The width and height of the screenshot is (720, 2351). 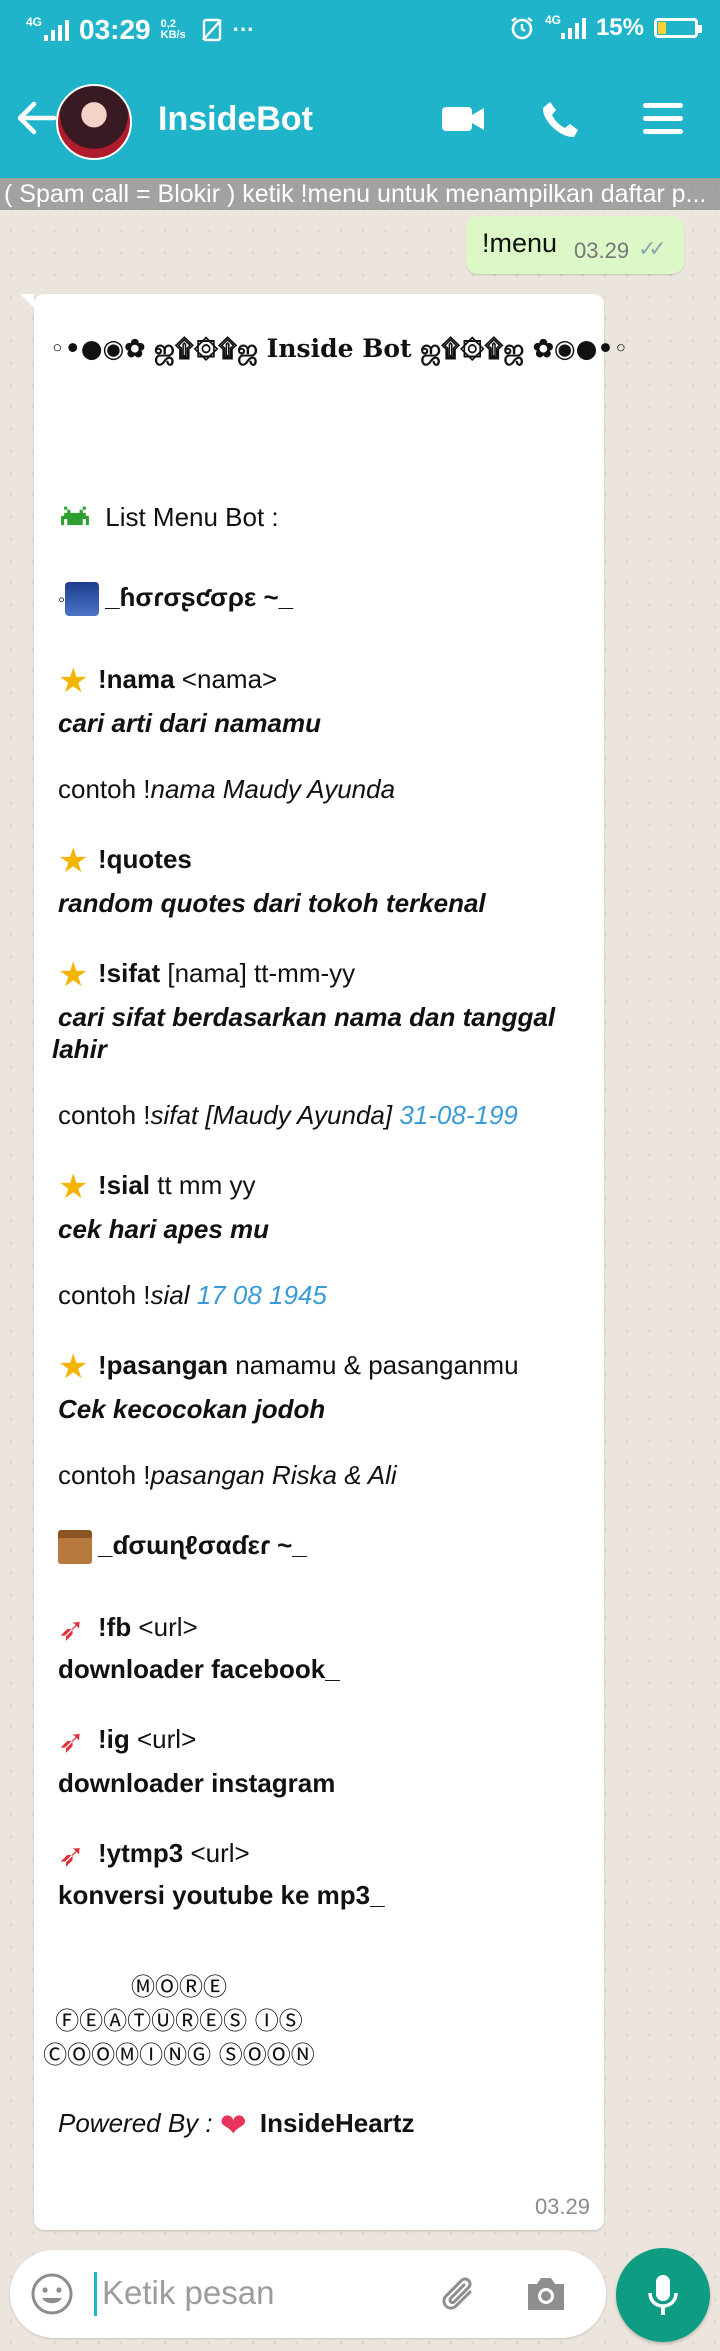 What do you see at coordinates (82, 599) in the screenshot?
I see `night-city-icon` at bounding box center [82, 599].